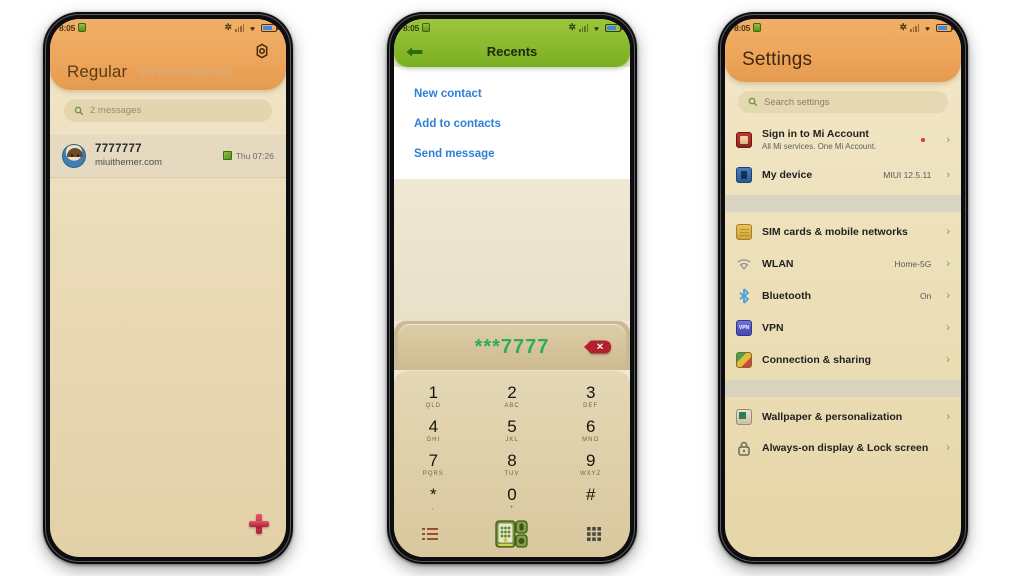  I want to click on key-7: 7 PQRS, so click(433, 464).